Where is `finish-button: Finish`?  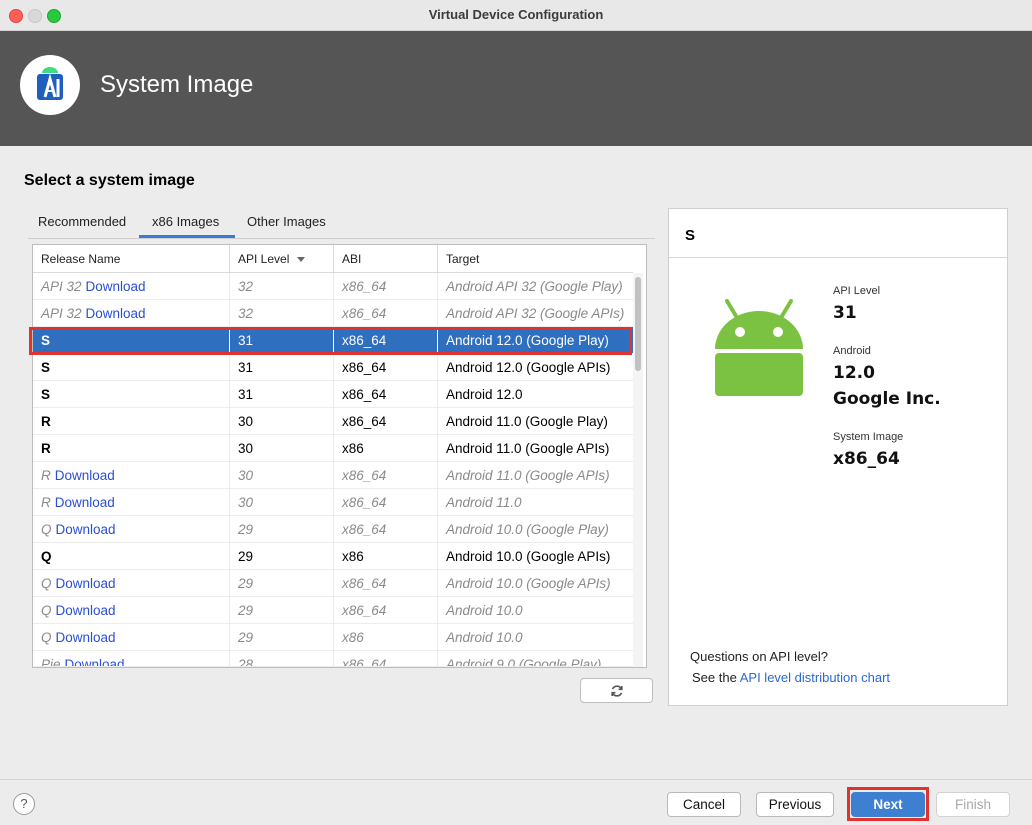
finish-button: Finish is located at coordinates (973, 804).